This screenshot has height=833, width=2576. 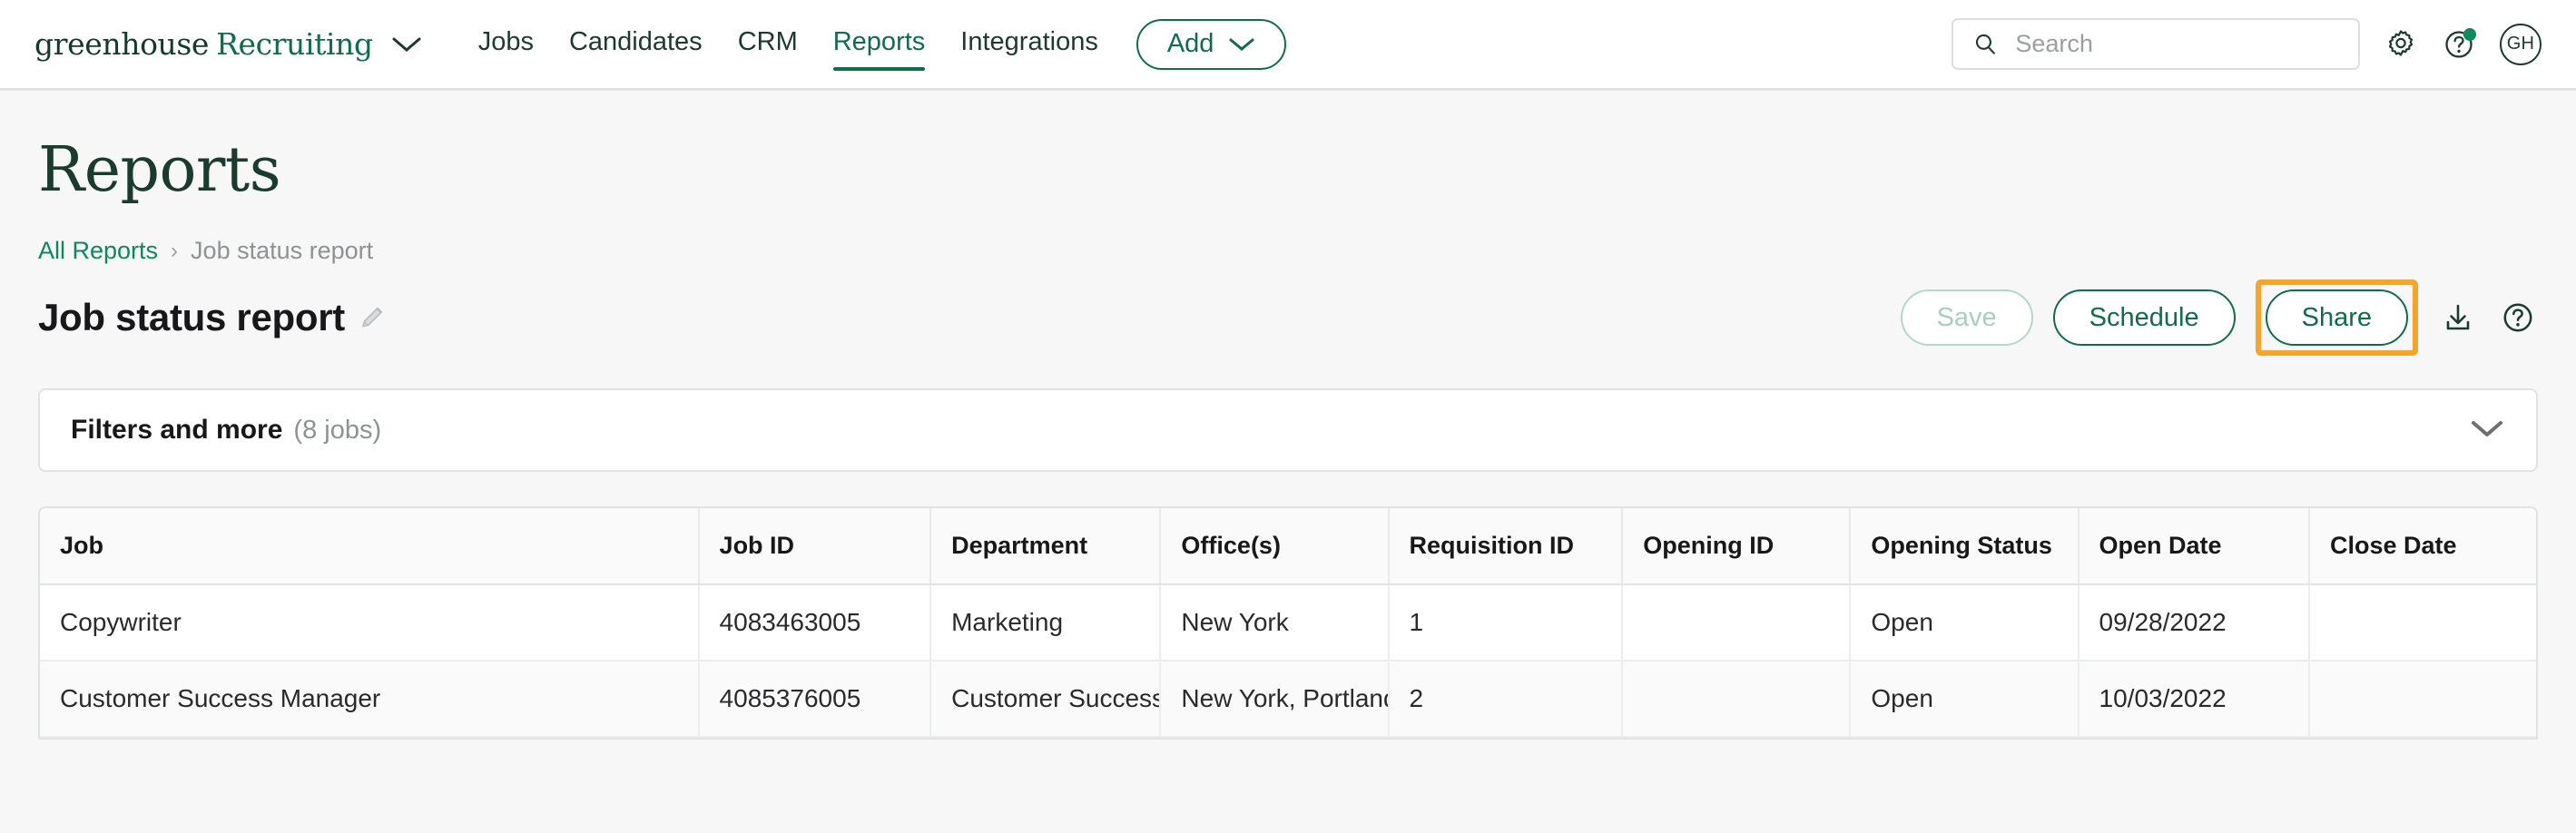 What do you see at coordinates (1288, 251) in the screenshot?
I see `breadcrumb: All Reports › Job status report` at bounding box center [1288, 251].